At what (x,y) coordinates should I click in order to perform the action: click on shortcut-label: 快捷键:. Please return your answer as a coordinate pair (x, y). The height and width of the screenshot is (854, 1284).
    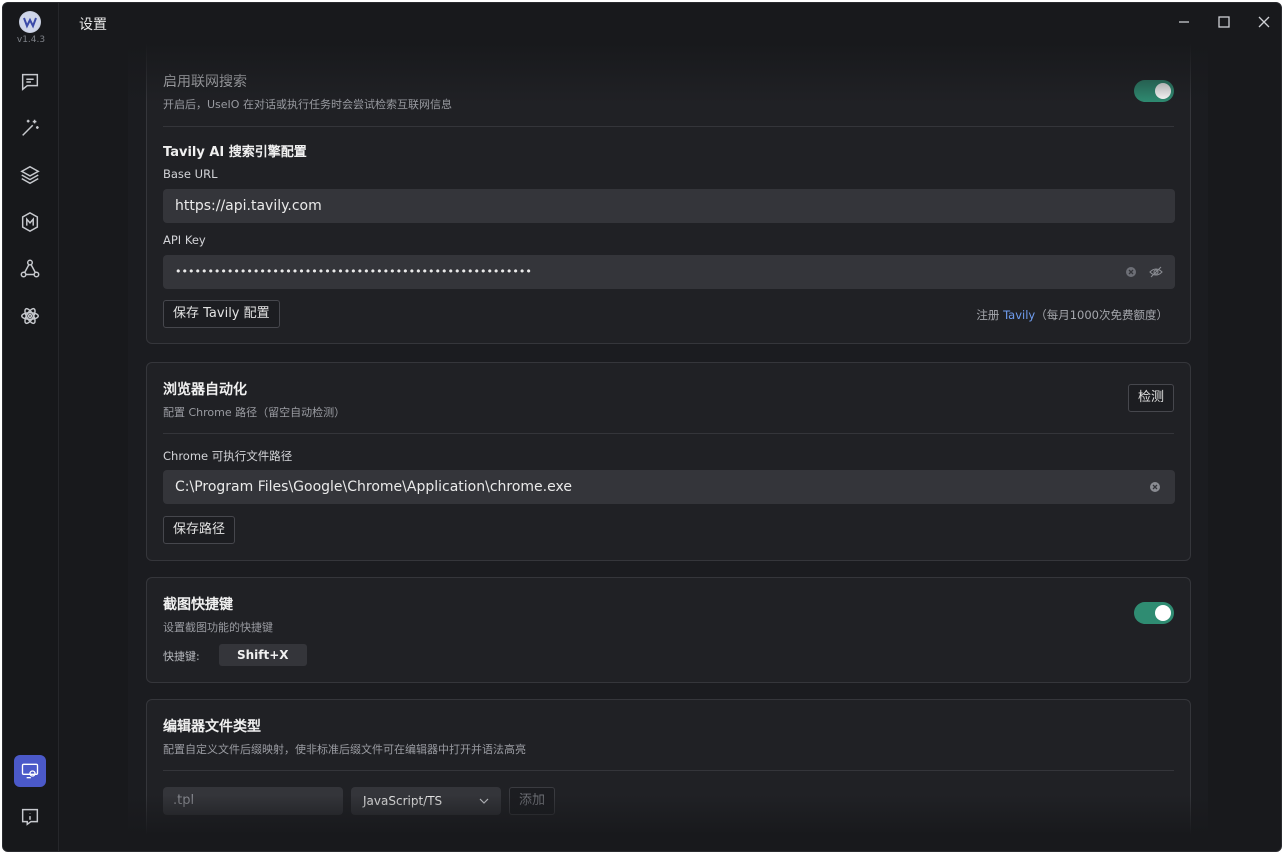
    Looking at the image, I should click on (181, 656).